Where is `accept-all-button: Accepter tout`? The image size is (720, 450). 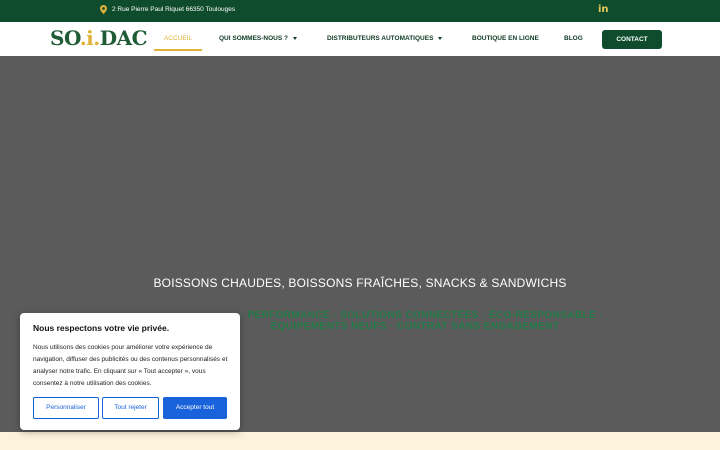 accept-all-button: Accepter tout is located at coordinates (195, 408).